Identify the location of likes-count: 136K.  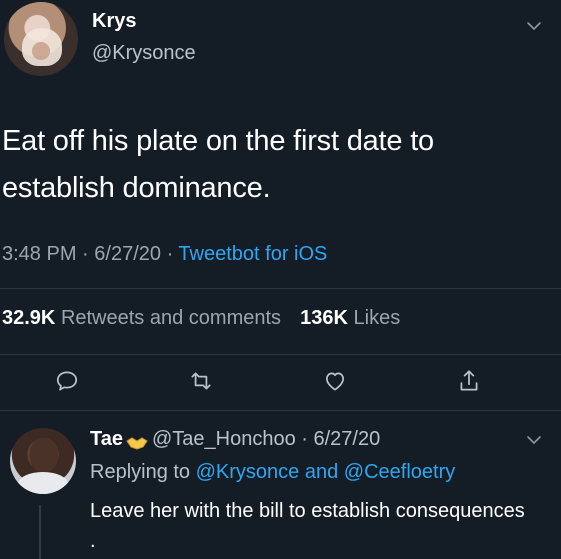
(324, 318).